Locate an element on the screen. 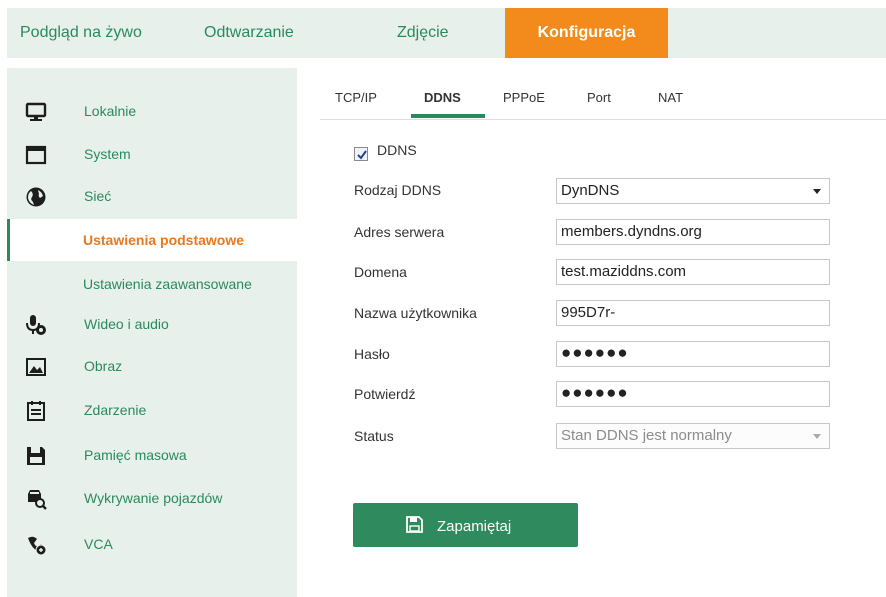 The height and width of the screenshot is (597, 886). sidebar-item-label: System is located at coordinates (107, 154).